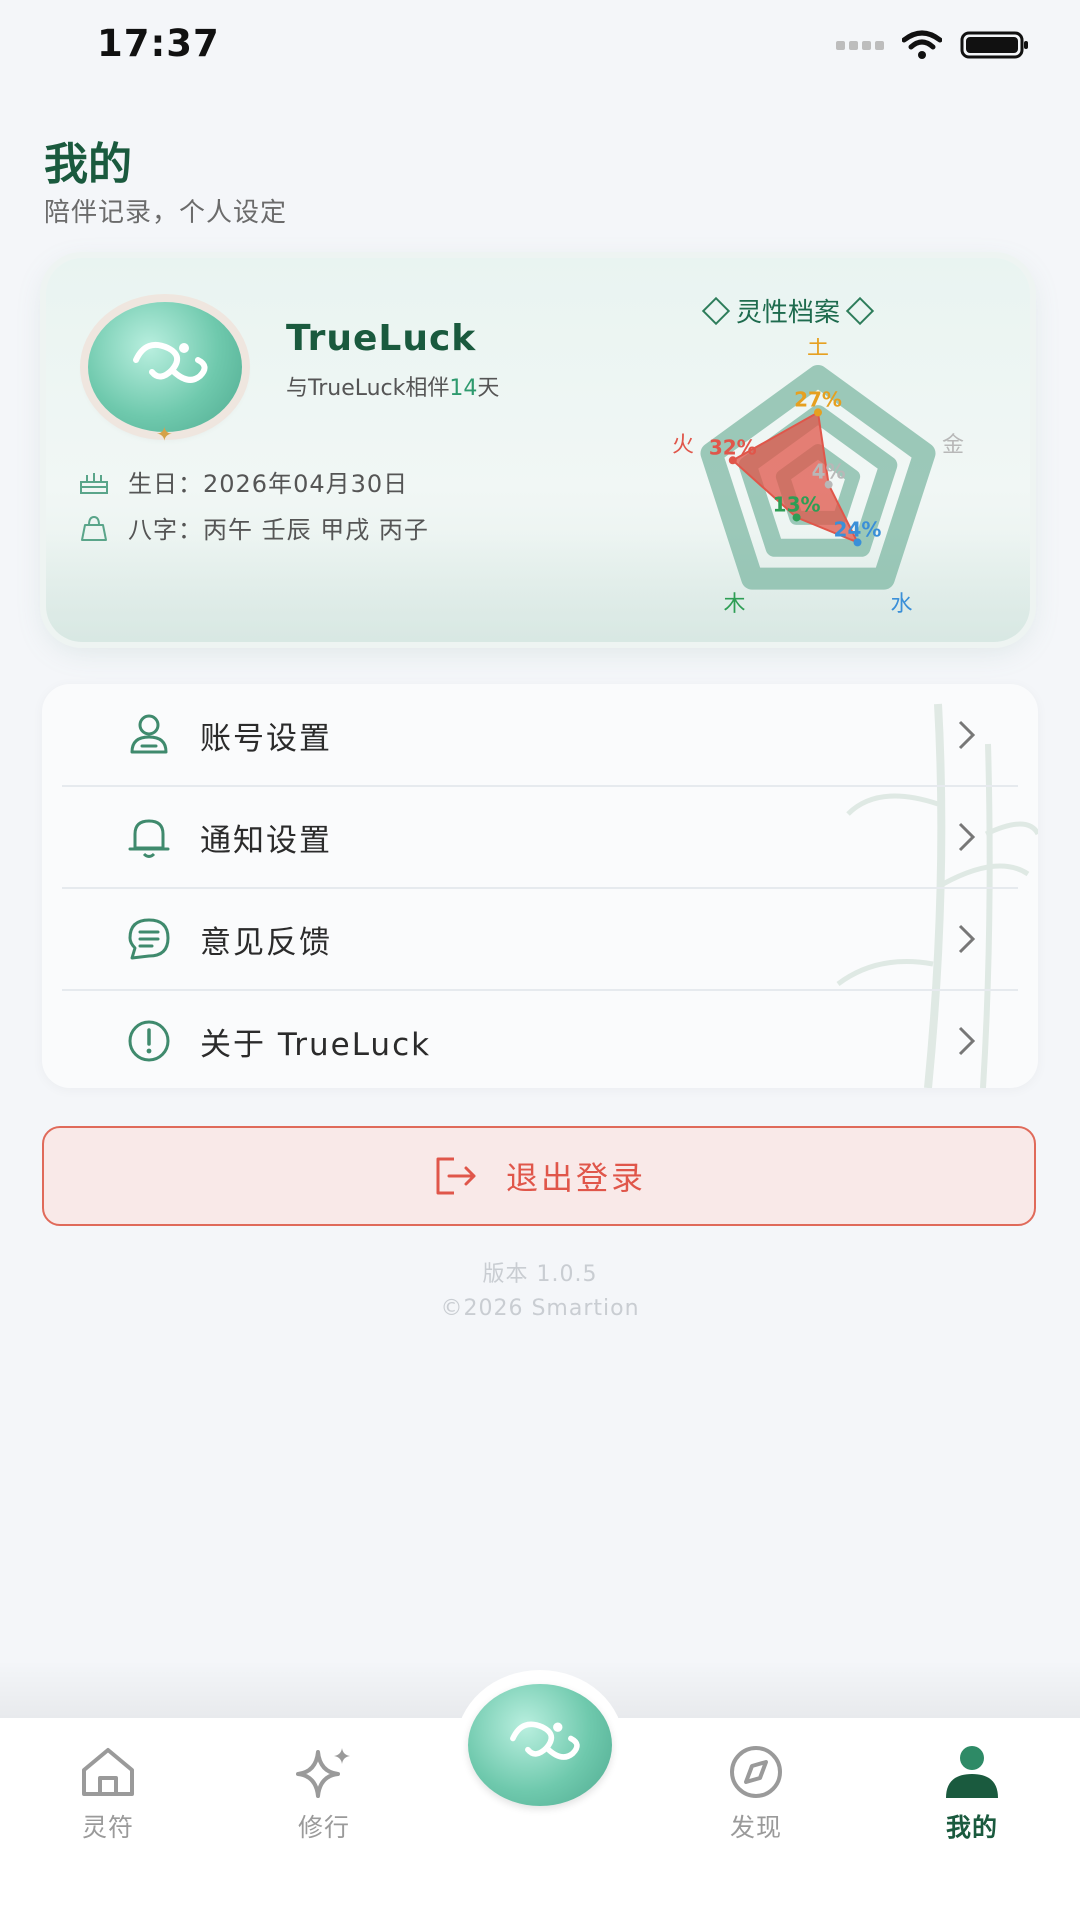 The width and height of the screenshot is (1080, 1920). Describe the element at coordinates (972, 1772) in the screenshot. I see `person-icon` at that location.